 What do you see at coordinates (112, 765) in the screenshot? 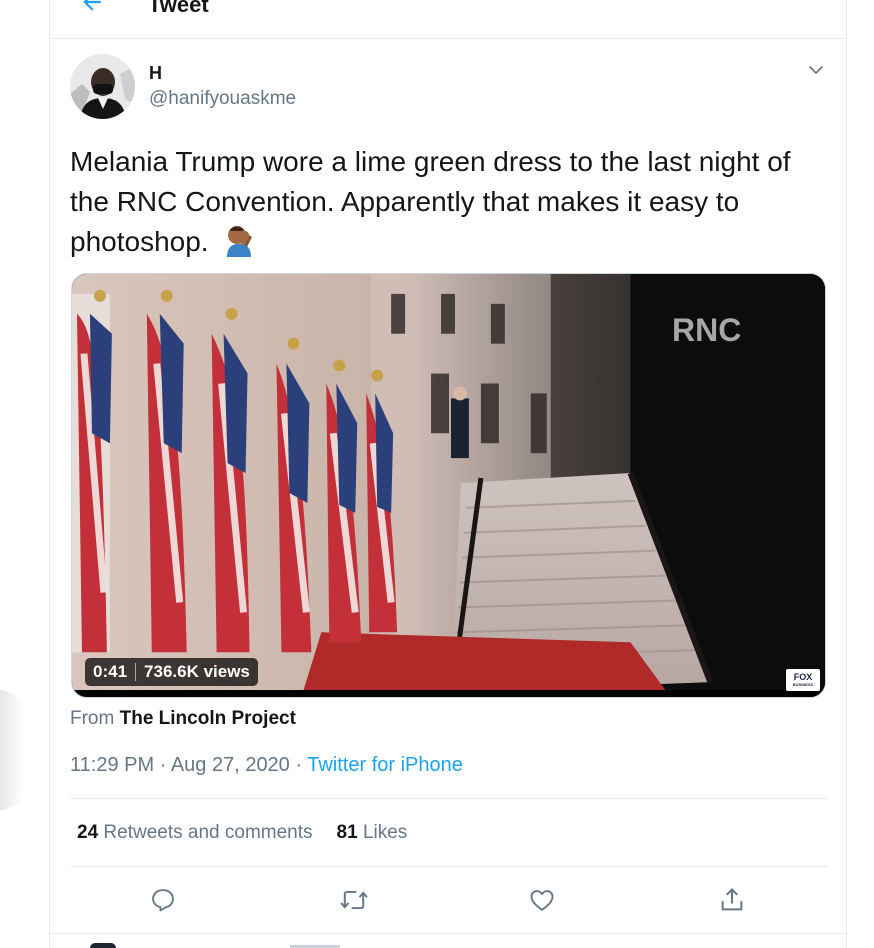
I see `tweet-time: 11:29 PM` at bounding box center [112, 765].